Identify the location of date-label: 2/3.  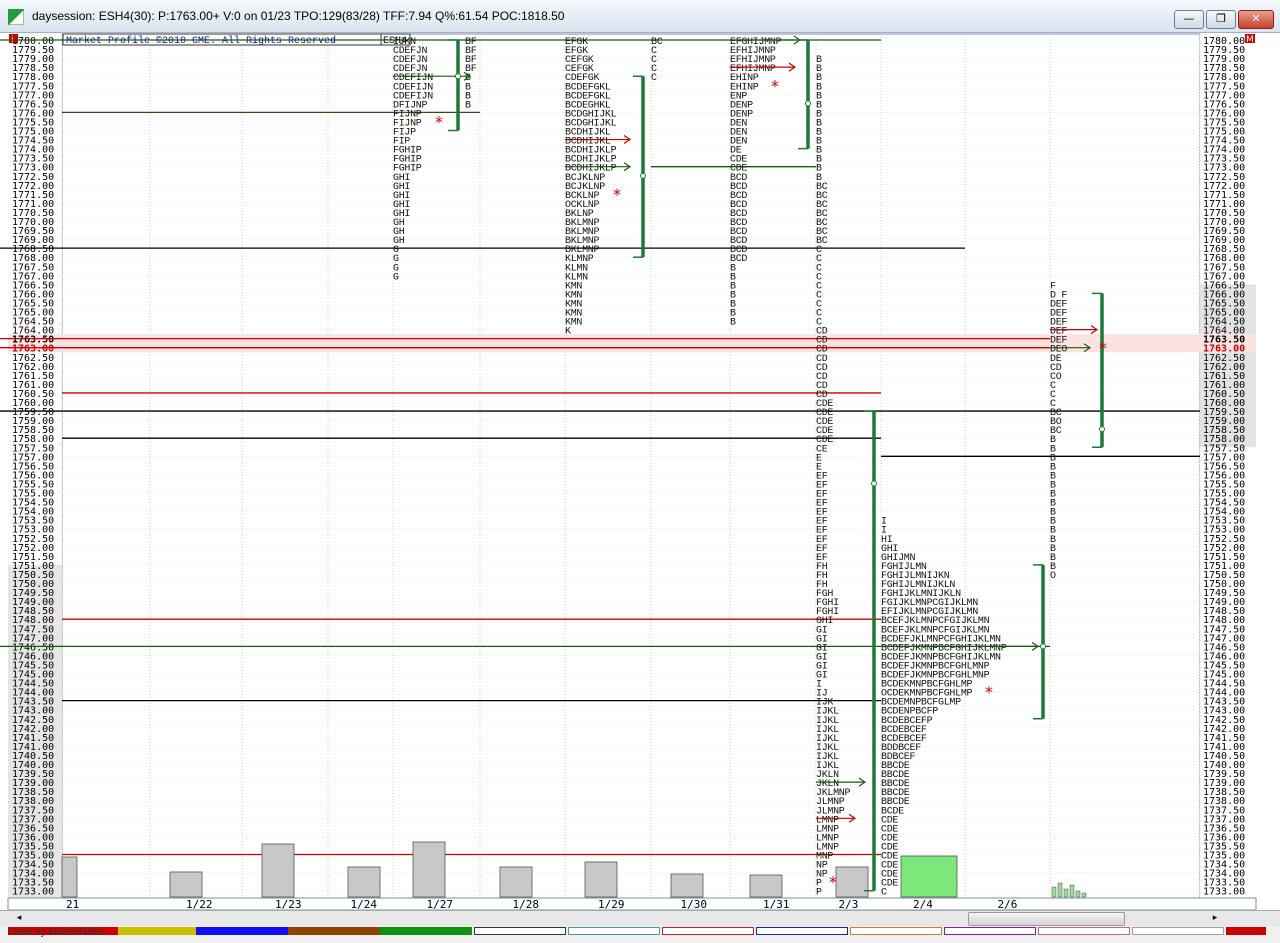
(849, 904).